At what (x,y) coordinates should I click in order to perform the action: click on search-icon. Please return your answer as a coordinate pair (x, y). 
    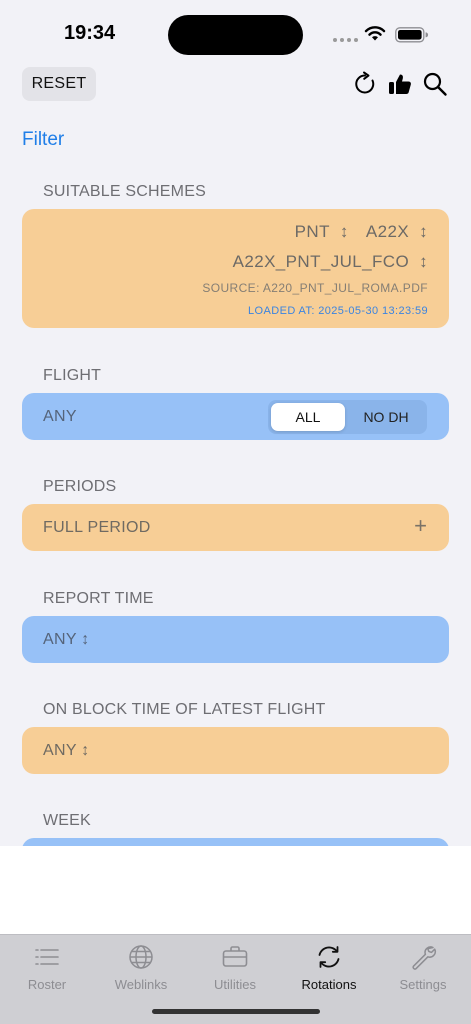
    Looking at the image, I should click on (435, 84).